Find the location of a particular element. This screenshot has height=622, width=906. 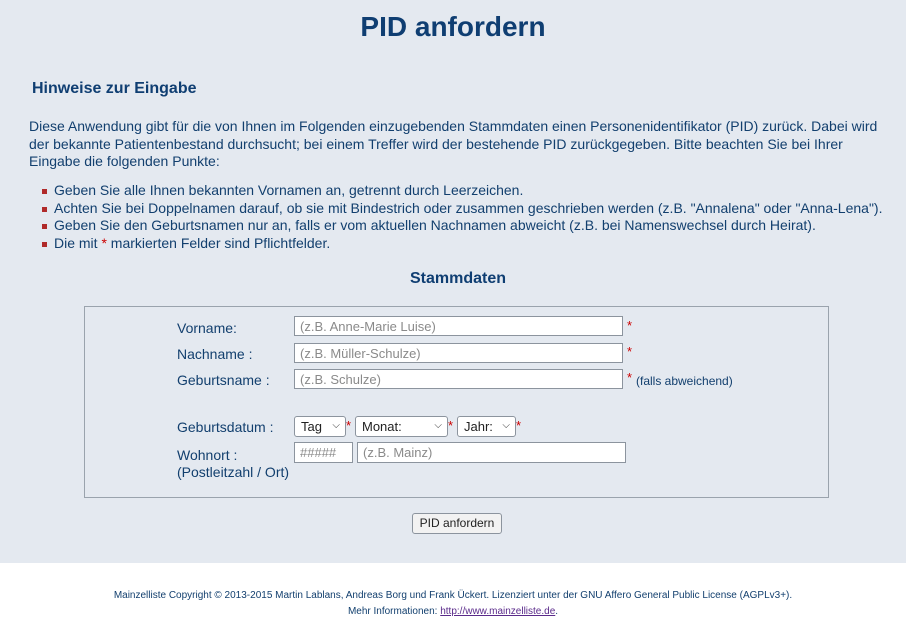

list-item-text: Die mit is located at coordinates (76, 243).